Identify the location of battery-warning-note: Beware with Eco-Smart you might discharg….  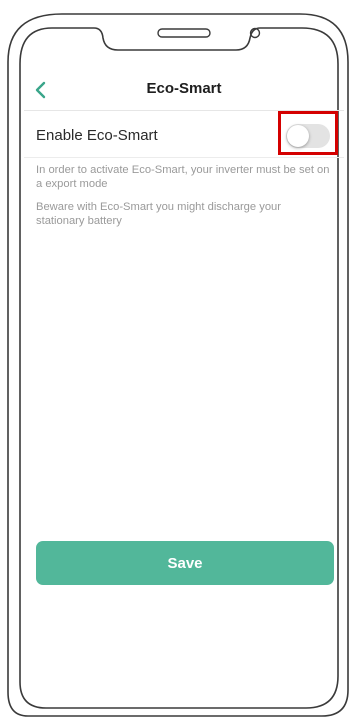
(158, 214).